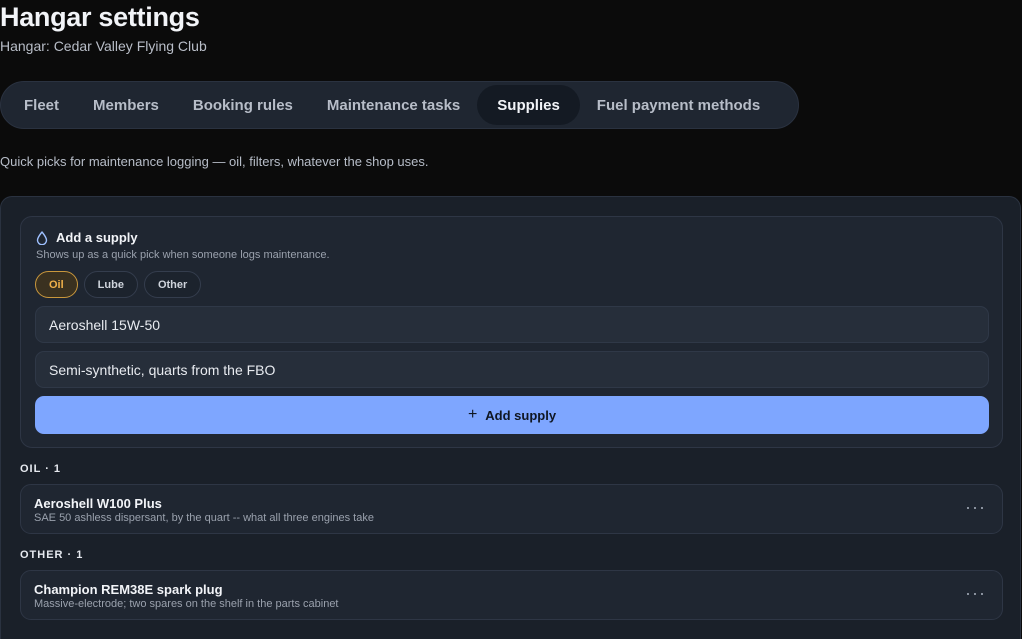 The image size is (1022, 639). I want to click on tab-members: Members, so click(126, 105).